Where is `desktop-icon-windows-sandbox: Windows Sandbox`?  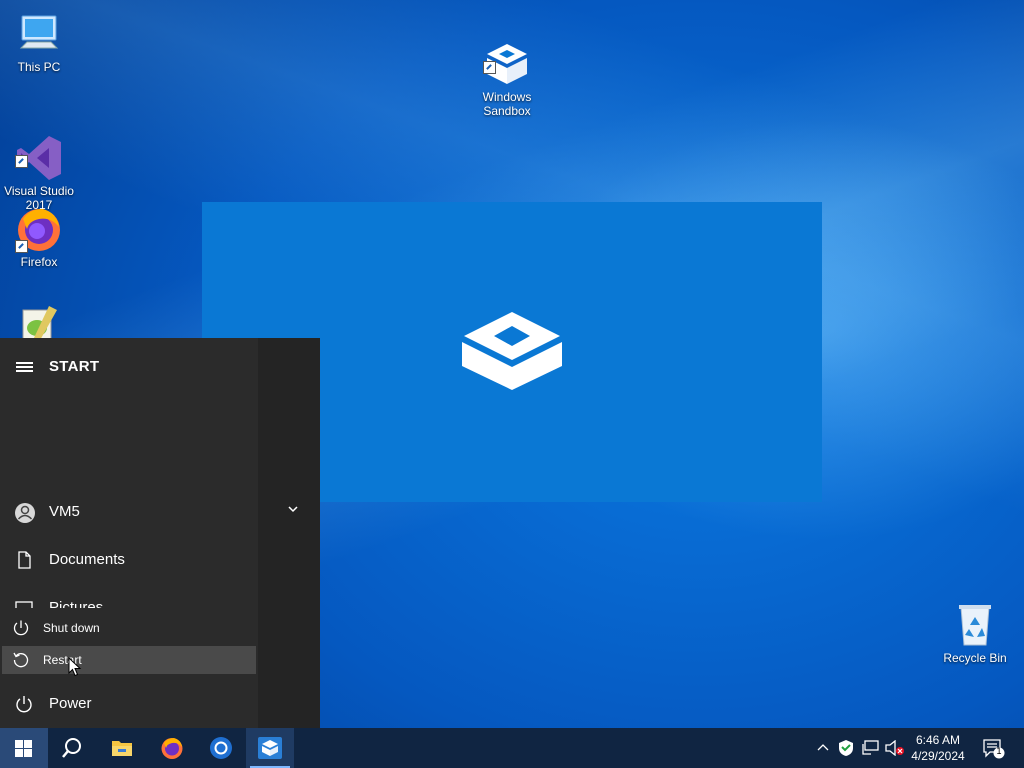
desktop-icon-windows-sandbox: Windows Sandbox is located at coordinates (507, 72).